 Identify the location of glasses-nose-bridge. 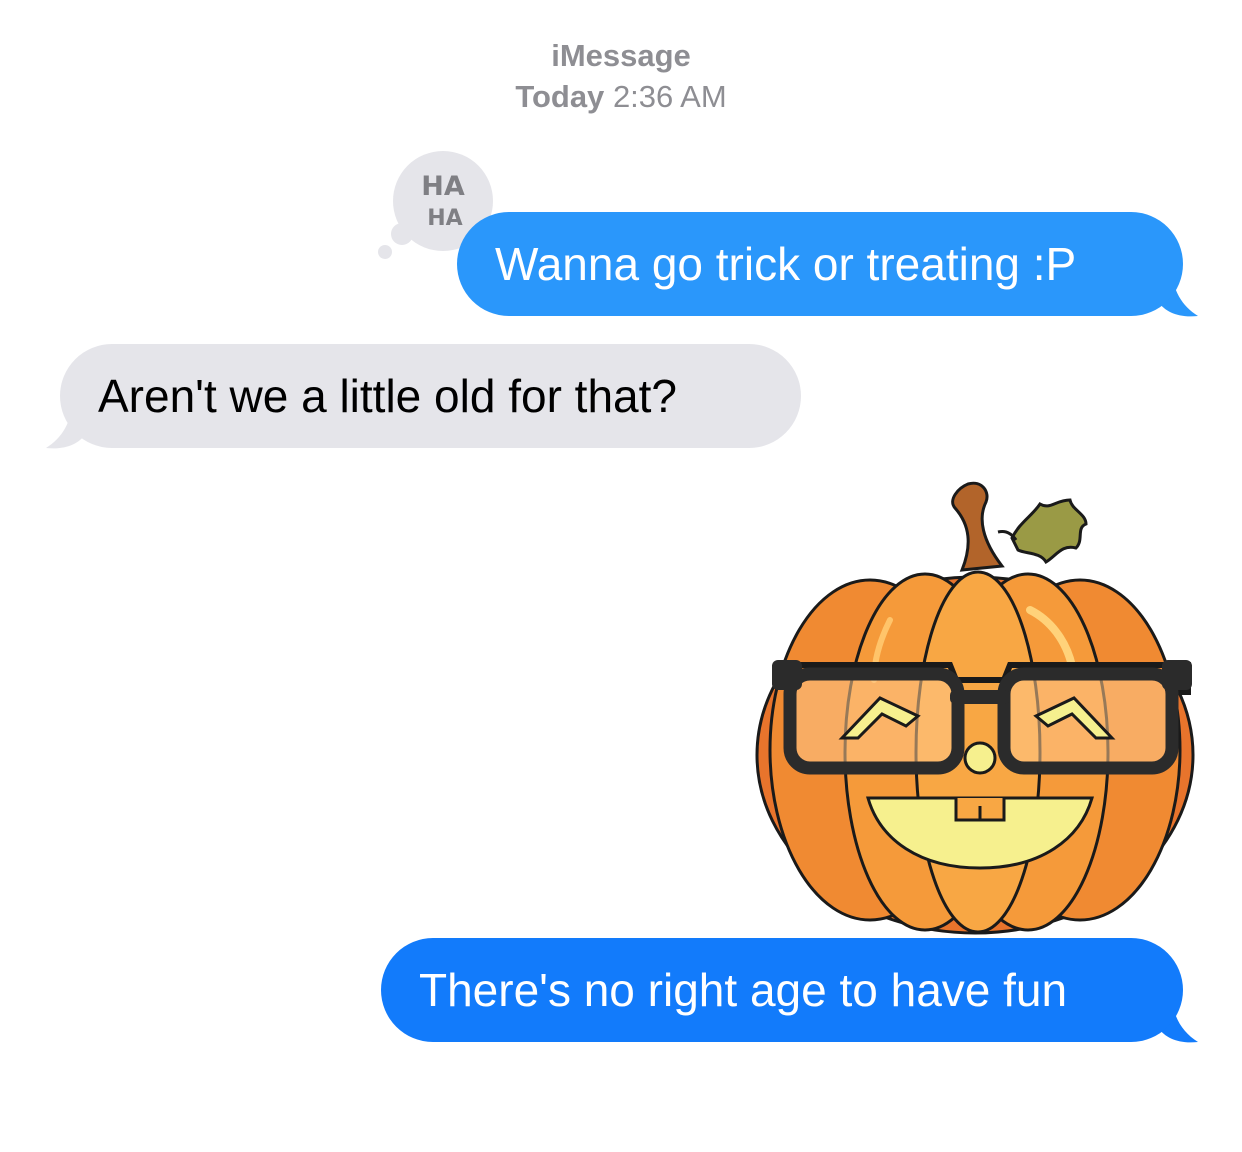
(980, 697).